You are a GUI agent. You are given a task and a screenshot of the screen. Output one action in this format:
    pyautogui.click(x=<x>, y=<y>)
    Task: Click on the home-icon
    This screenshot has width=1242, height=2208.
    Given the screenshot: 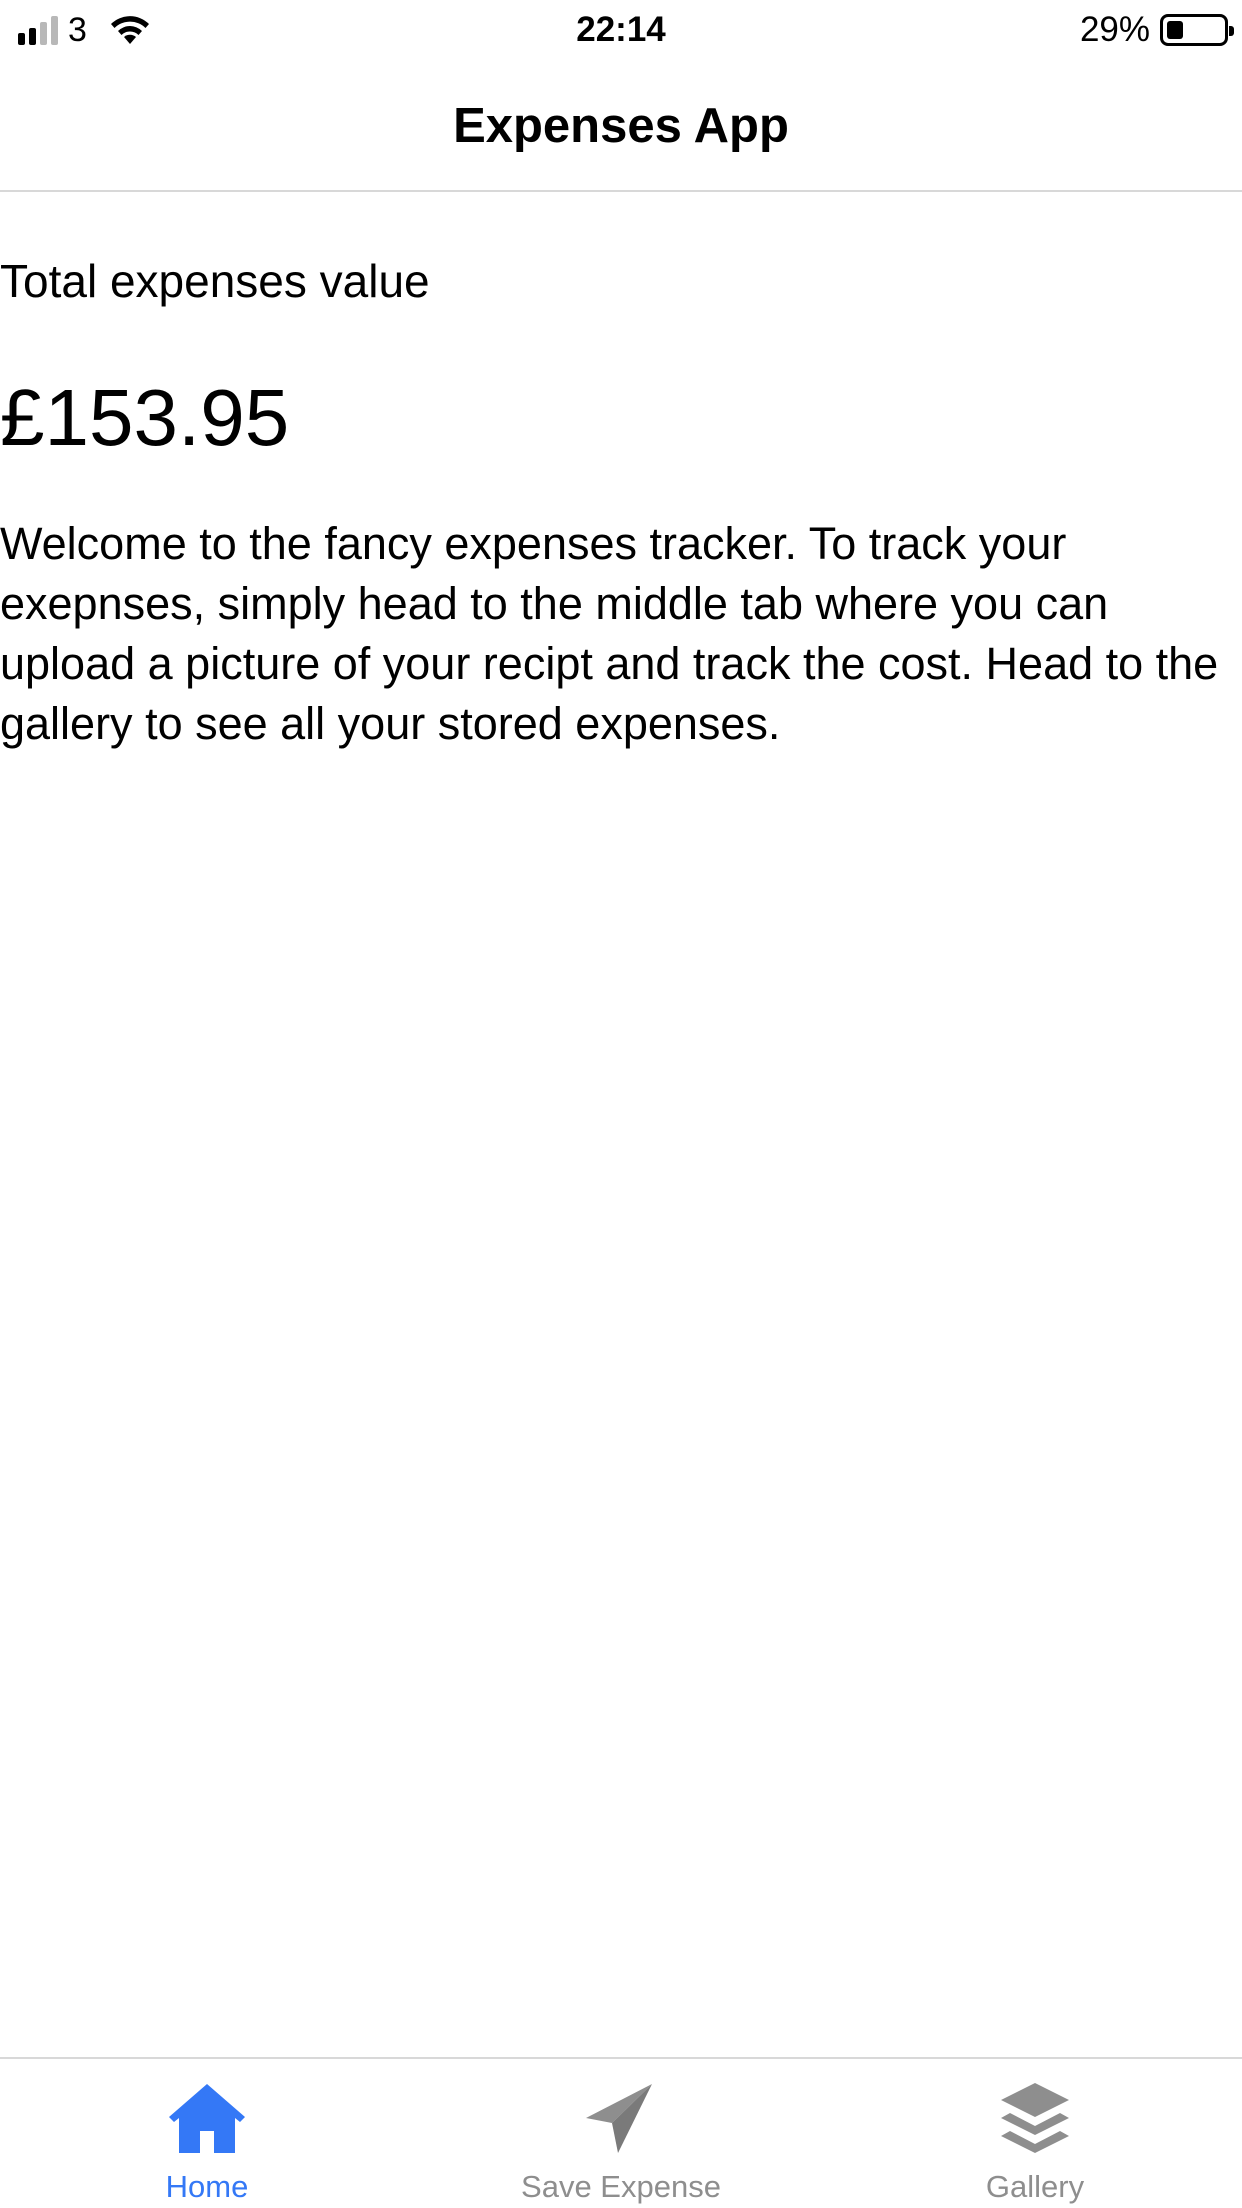 What is the action you would take?
    pyautogui.click(x=207, y=2118)
    